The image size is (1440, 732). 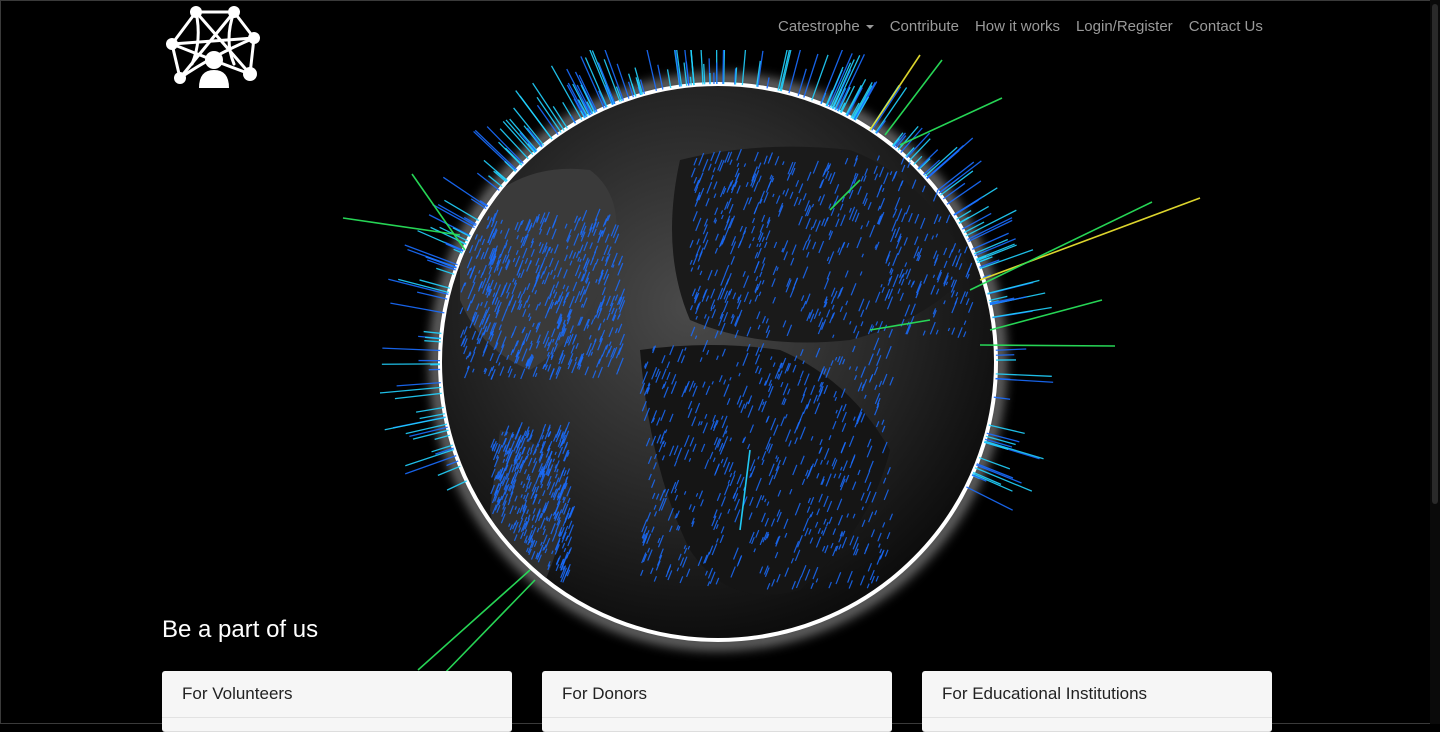 I want to click on nav-login-register: Login/Register, so click(x=1124, y=26).